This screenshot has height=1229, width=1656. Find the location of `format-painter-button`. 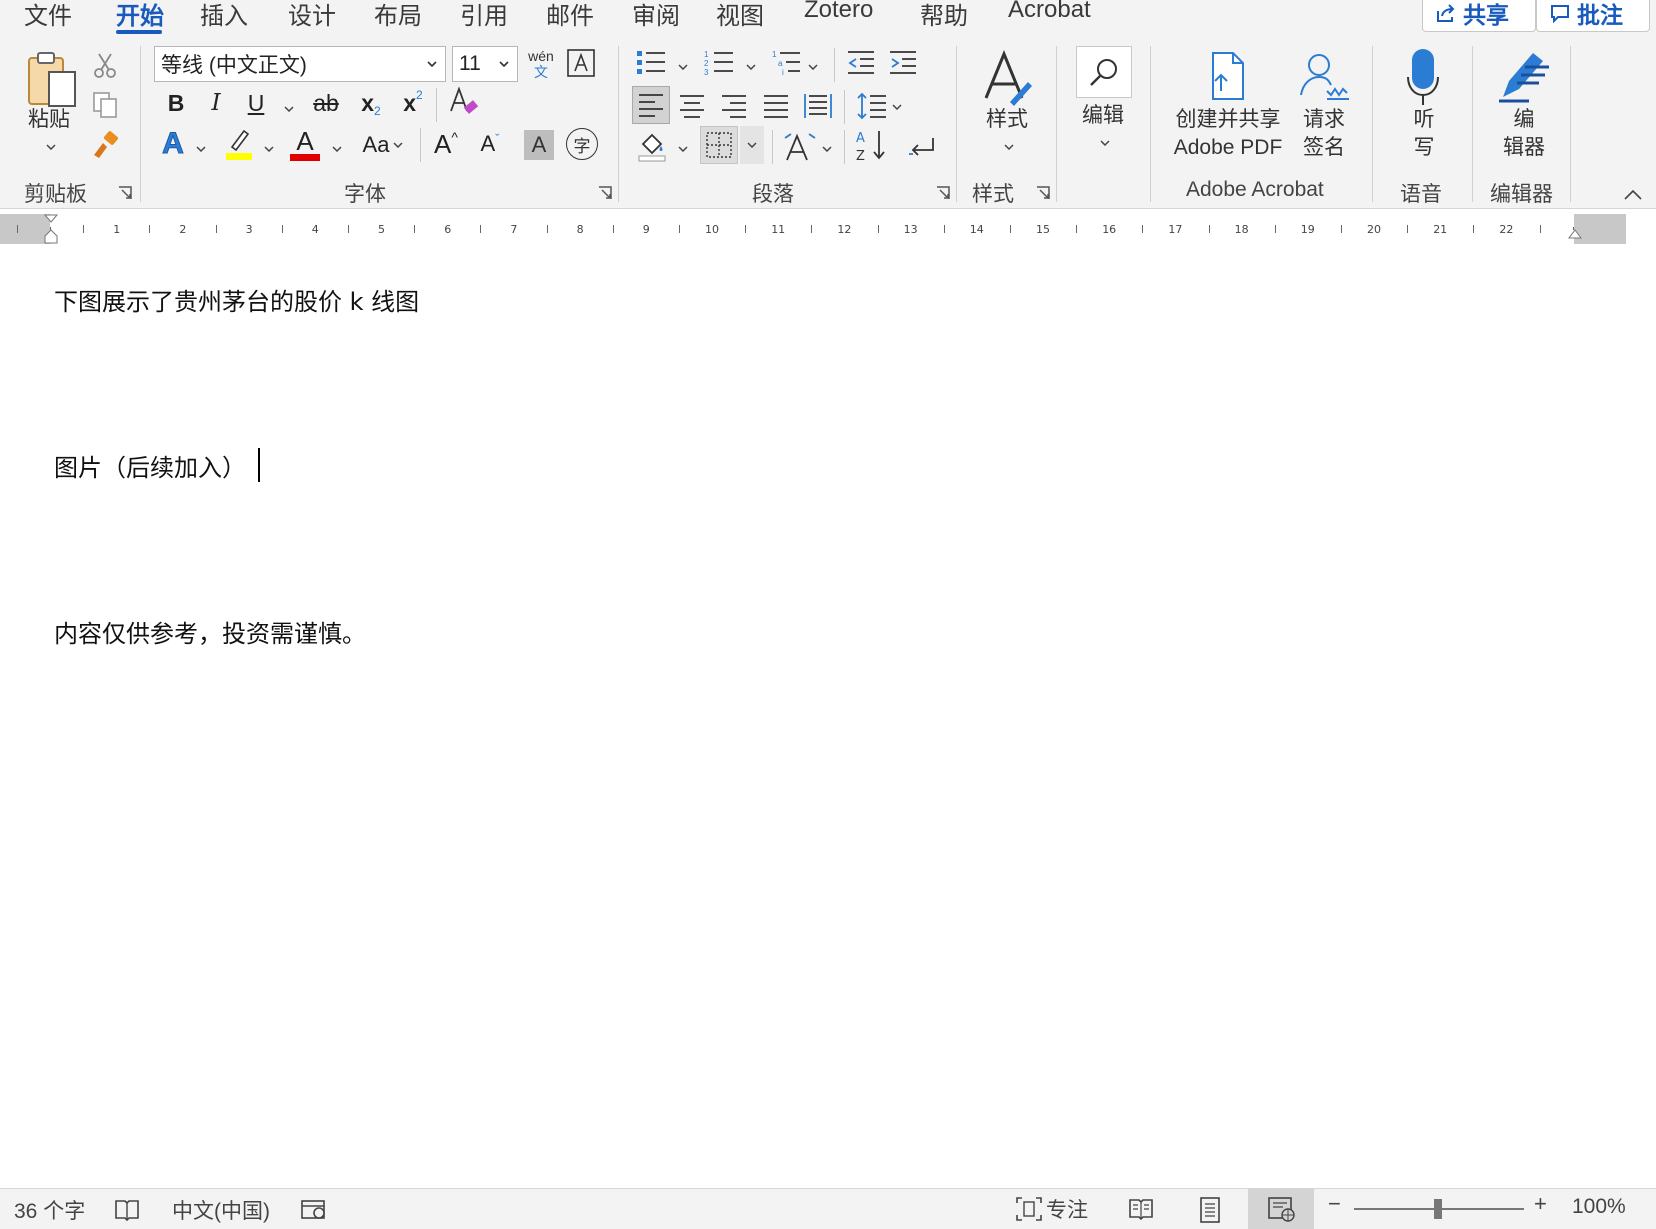

format-painter-button is located at coordinates (106, 146).